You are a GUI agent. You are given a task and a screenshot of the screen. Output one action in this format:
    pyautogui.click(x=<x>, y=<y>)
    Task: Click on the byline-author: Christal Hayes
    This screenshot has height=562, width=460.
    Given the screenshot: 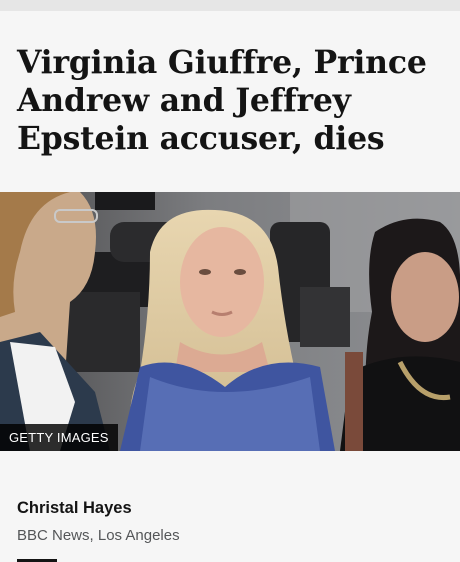 What is the action you would take?
    pyautogui.click(x=74, y=508)
    